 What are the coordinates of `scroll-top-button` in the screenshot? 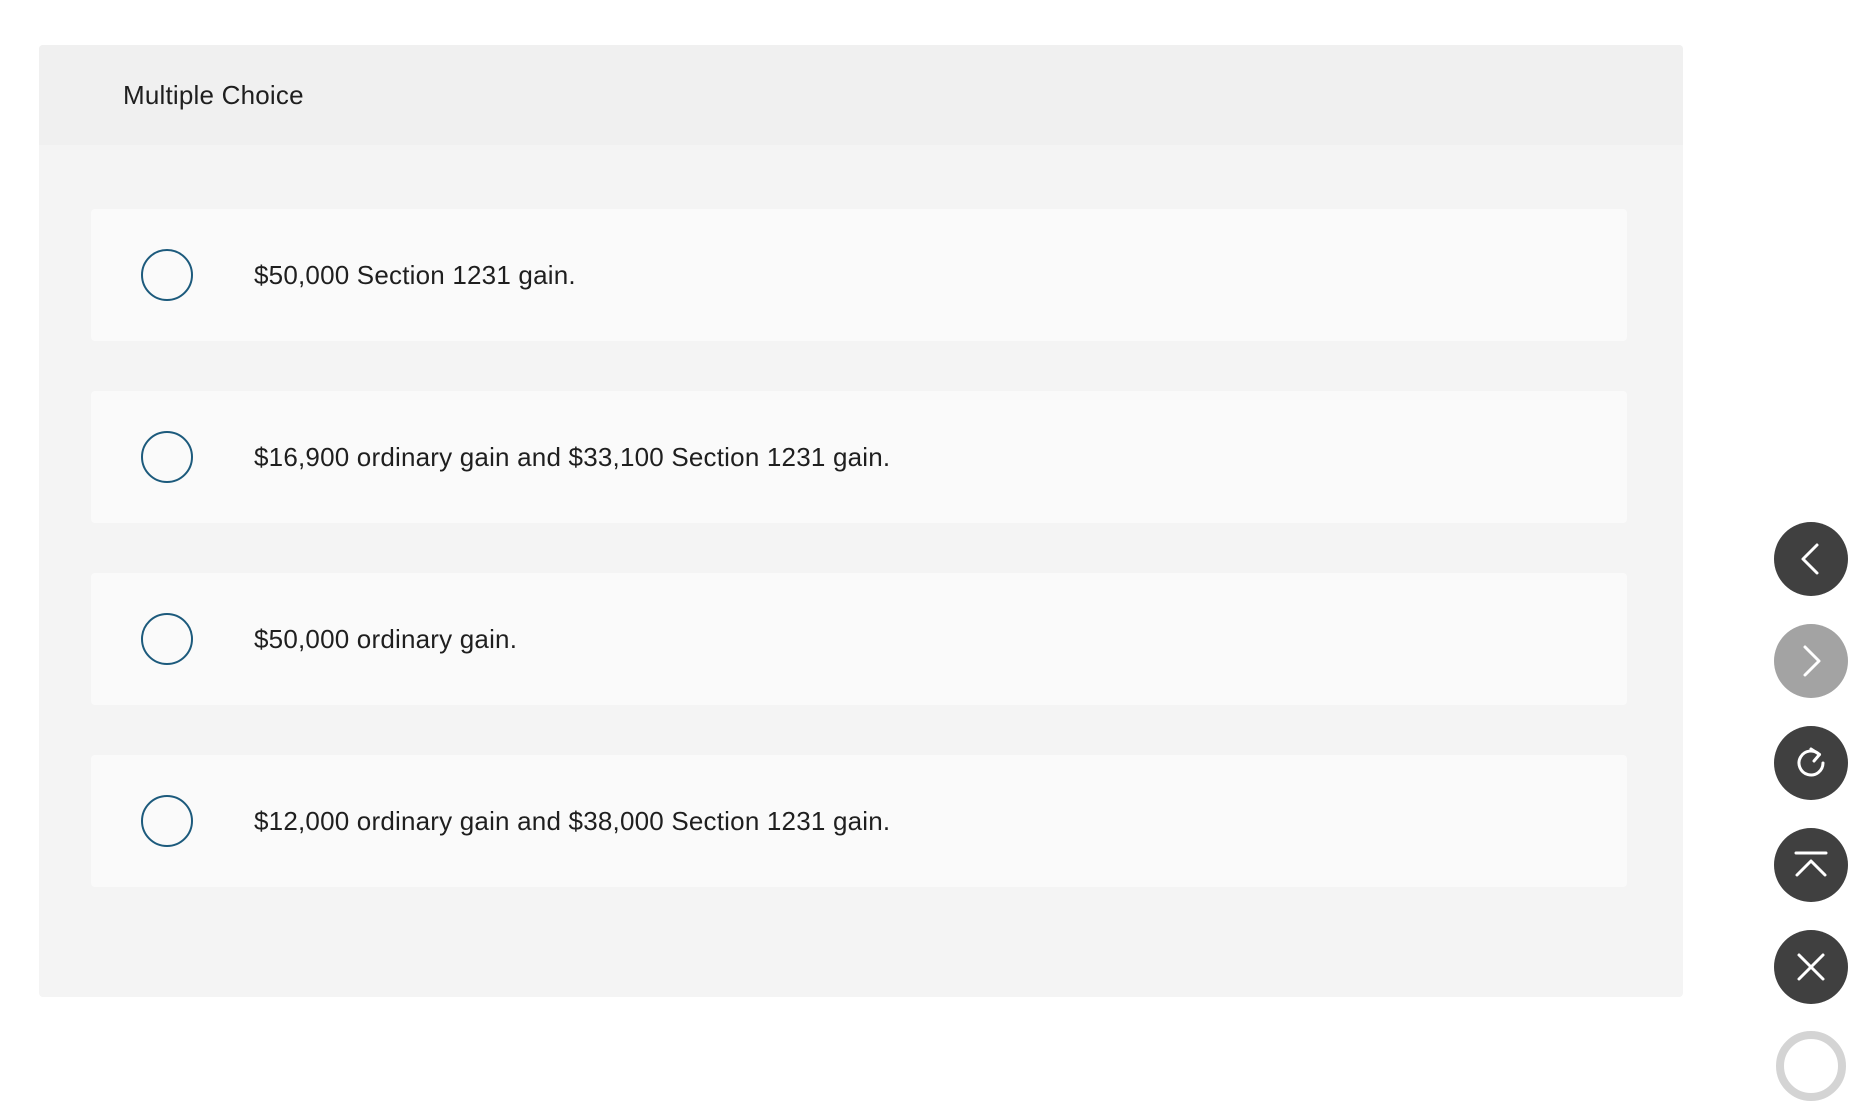 It's located at (1811, 865).